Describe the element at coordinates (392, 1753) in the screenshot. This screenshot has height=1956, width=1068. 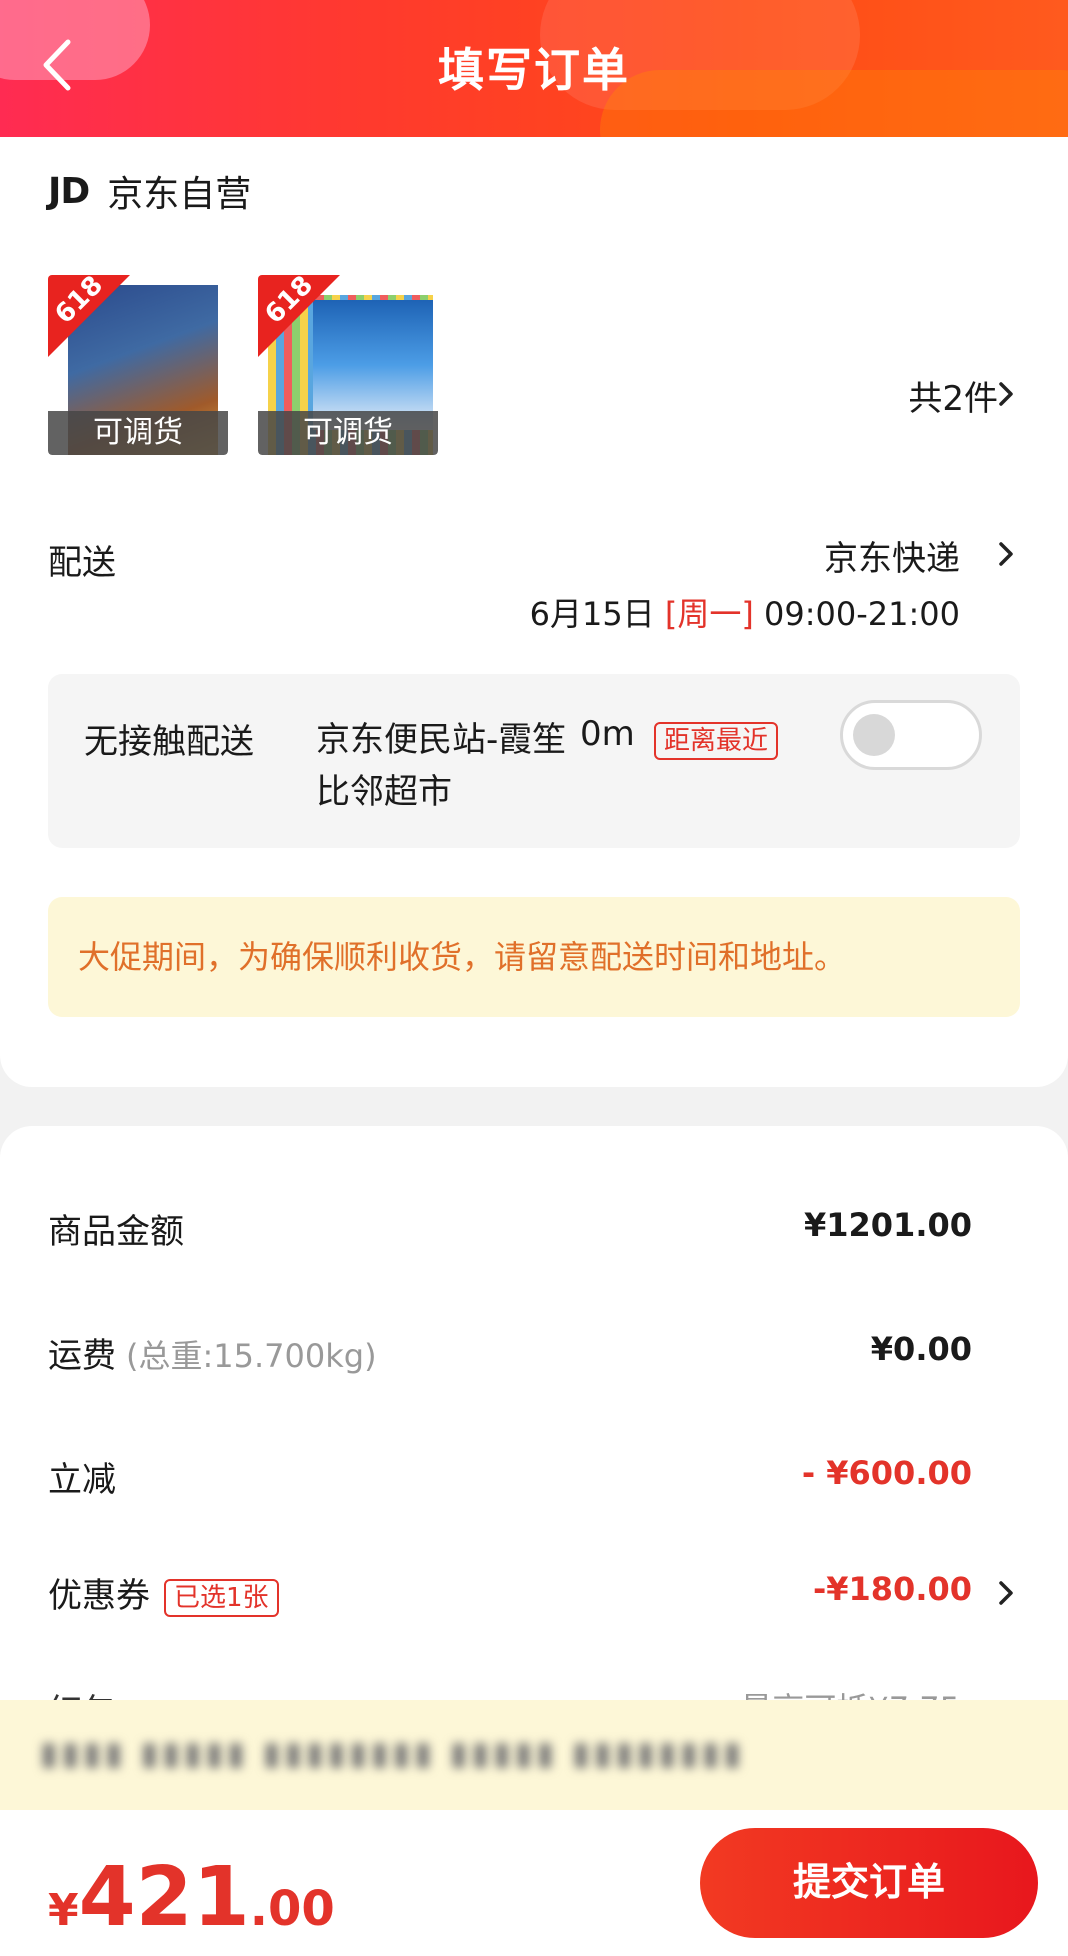
I see `blurred-banner-text: ▮▮▮▮ ▮▮▮▮▮ ▮▮▮▮▮▮▮▮ ▮▮▮▮▮ ▮▮▮▮▮▮▮▮` at that location.